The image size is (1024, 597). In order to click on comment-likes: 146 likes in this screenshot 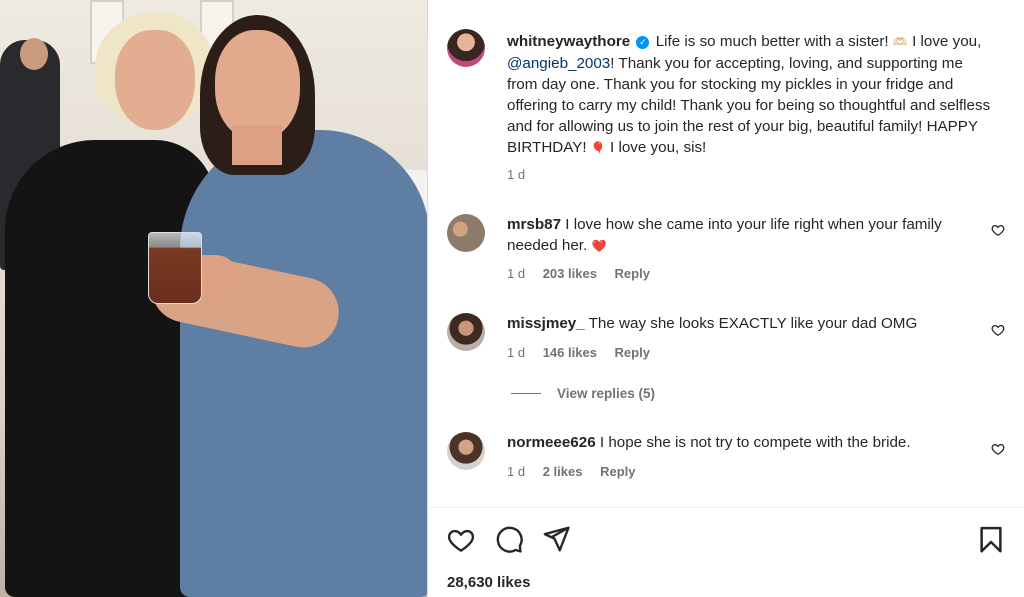, I will do `click(570, 352)`.